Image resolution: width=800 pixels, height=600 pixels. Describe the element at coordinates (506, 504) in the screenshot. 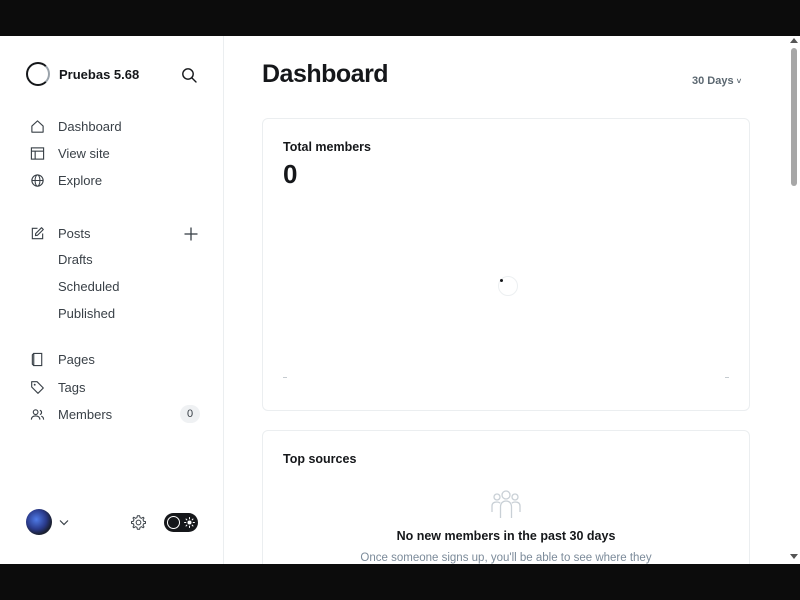

I see `people-icon` at that location.